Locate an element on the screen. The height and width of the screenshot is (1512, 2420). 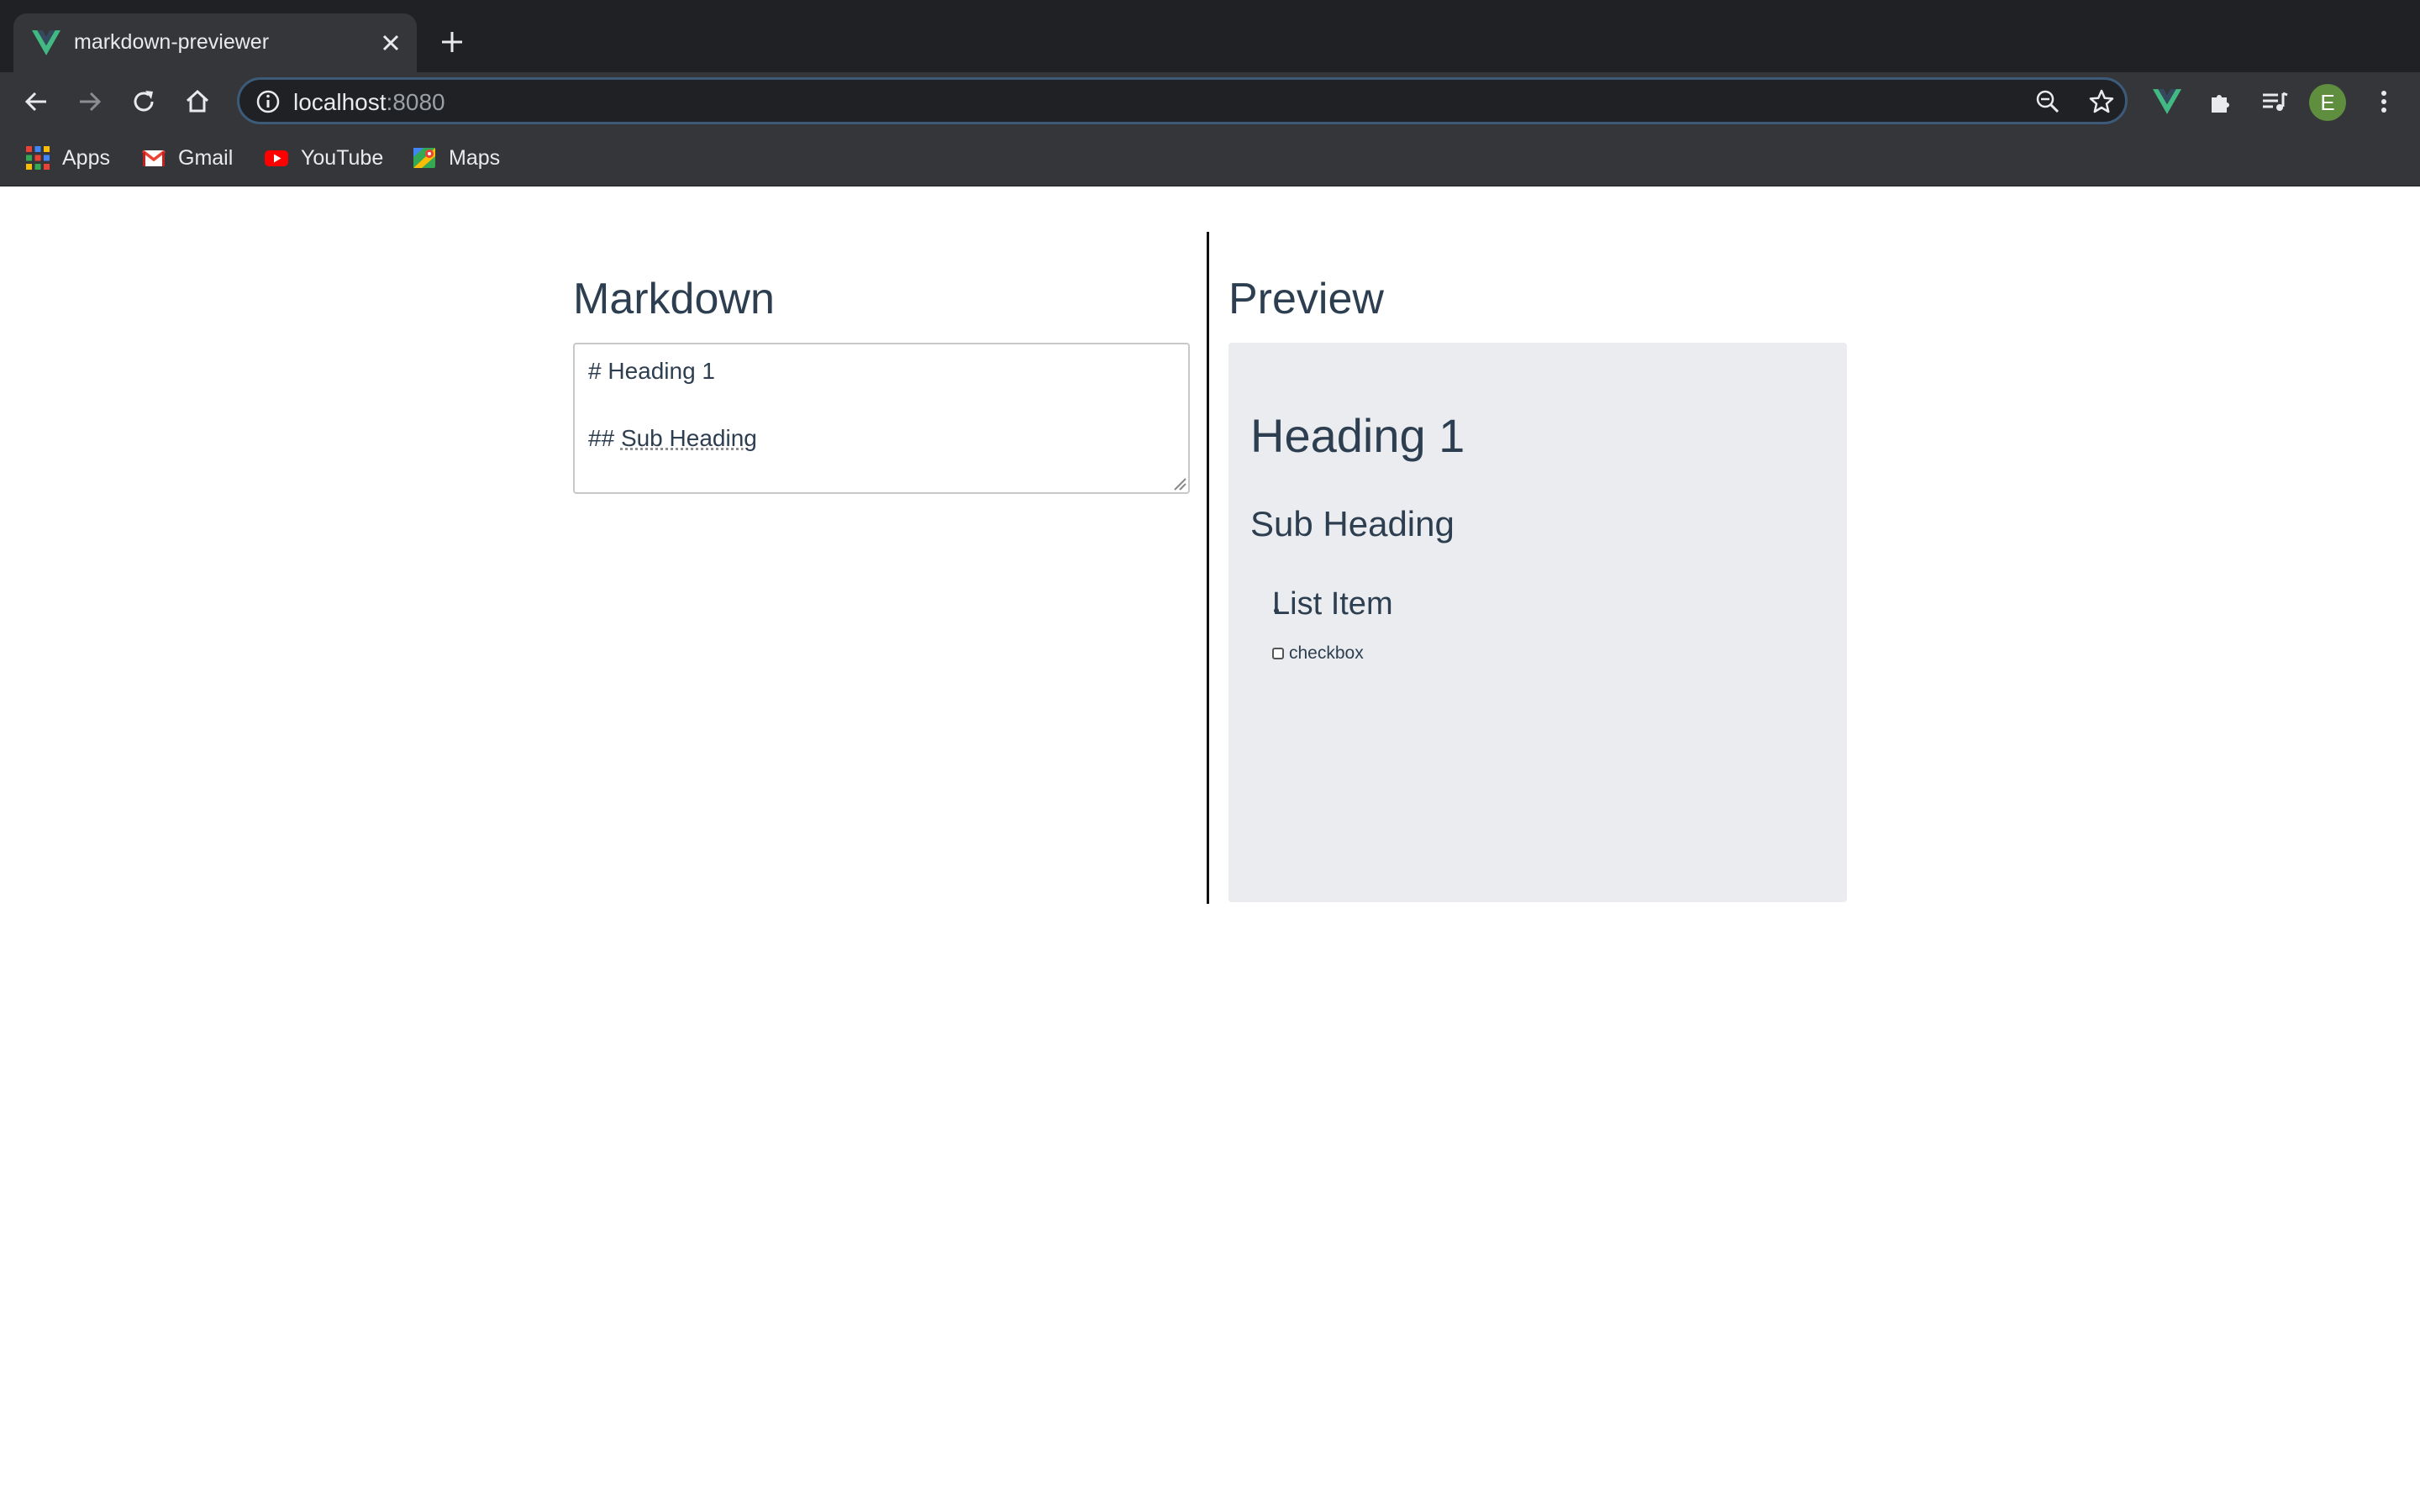
apps-grid-icon is located at coordinates (38, 158).